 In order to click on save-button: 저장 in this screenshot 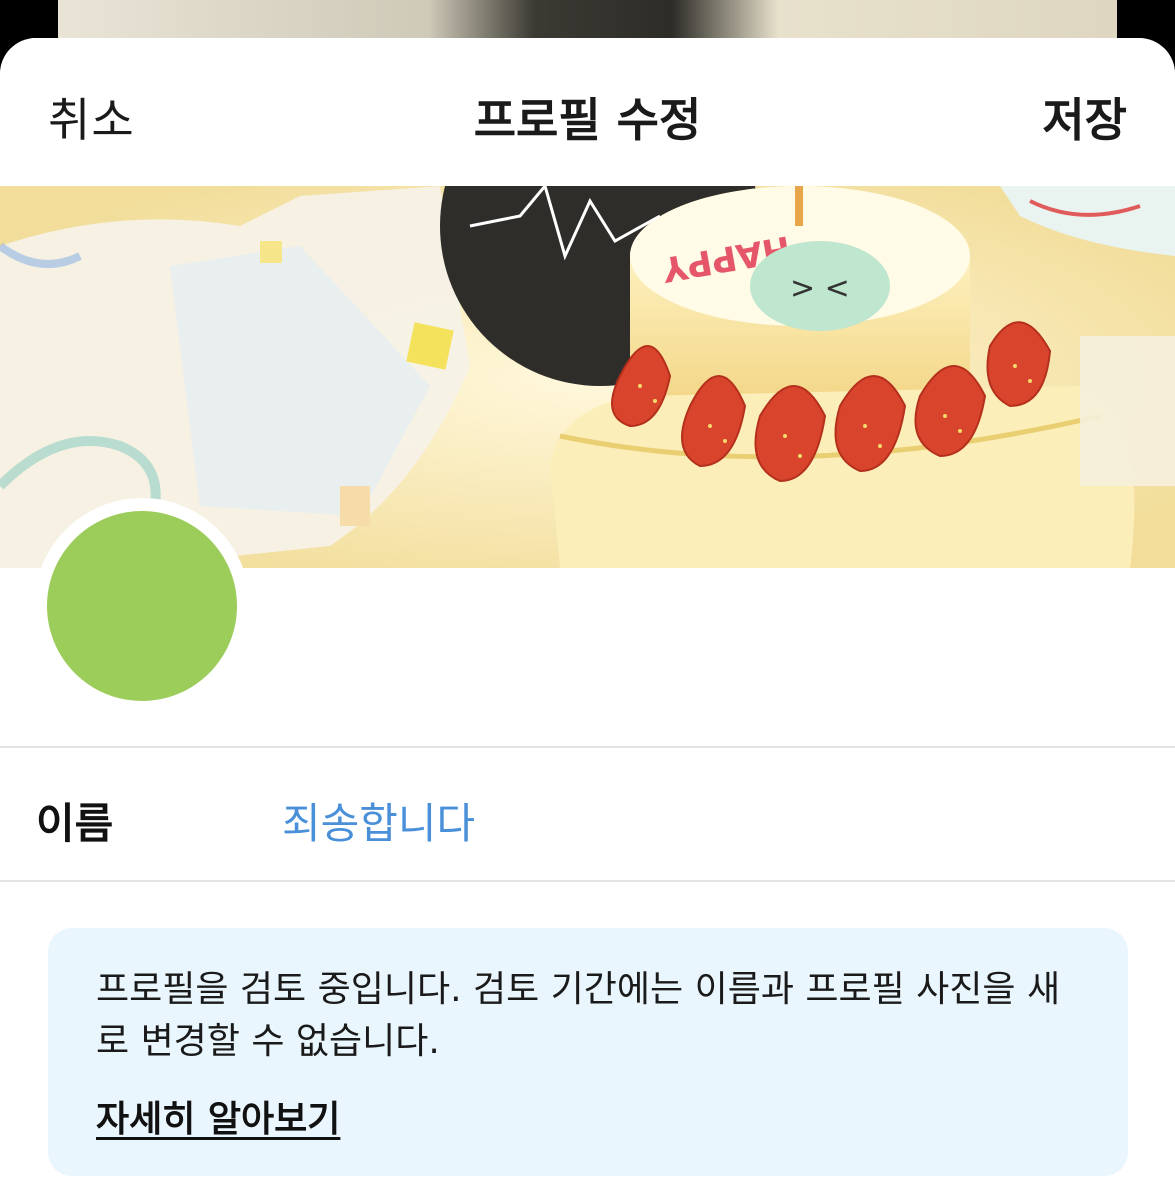, I will do `click(1084, 117)`.